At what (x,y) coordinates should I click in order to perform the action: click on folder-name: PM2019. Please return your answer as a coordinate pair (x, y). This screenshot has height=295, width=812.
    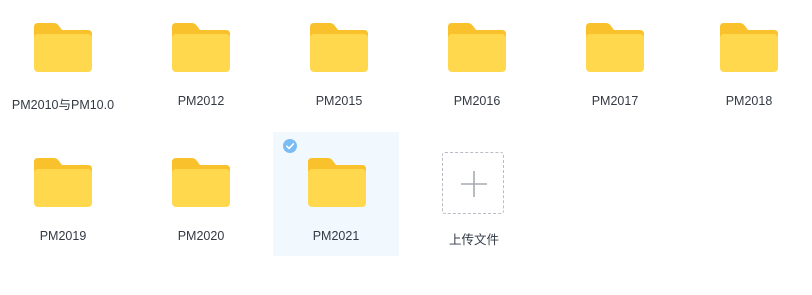
    Looking at the image, I should click on (63, 236).